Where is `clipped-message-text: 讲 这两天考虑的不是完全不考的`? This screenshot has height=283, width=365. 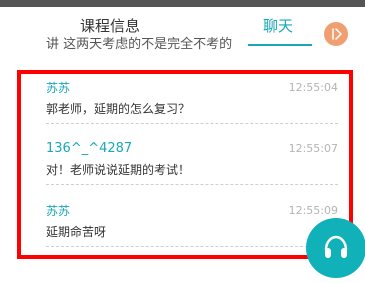 clipped-message-text: 讲 这两天考虑的不是完全不考的 is located at coordinates (139, 44).